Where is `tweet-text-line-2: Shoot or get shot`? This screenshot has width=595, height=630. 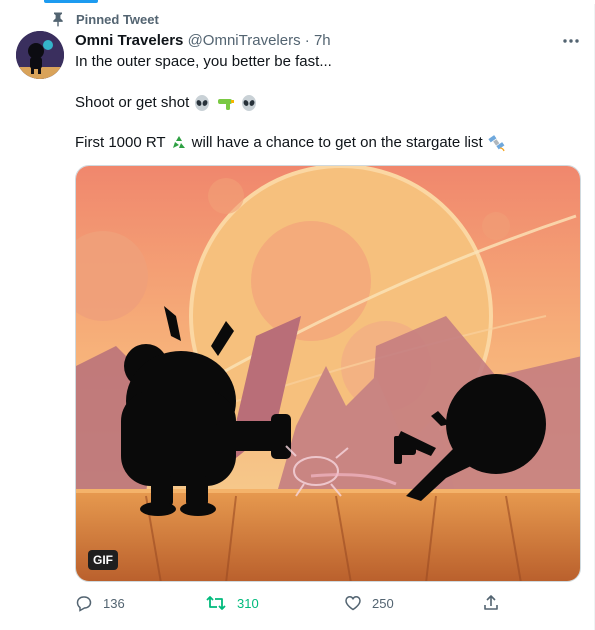 tweet-text-line-2: Shoot or get shot is located at coordinates (166, 103).